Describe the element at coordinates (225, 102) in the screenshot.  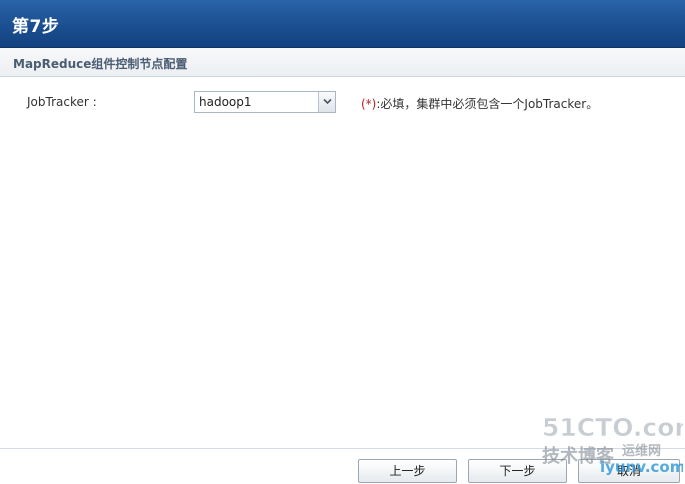
I see `jobtracker-selected-value: hadoop1` at that location.